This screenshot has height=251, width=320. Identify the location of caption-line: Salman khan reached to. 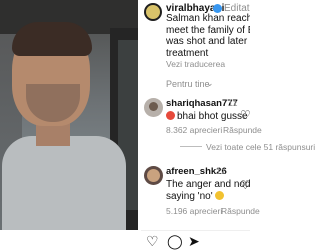
(208, 18).